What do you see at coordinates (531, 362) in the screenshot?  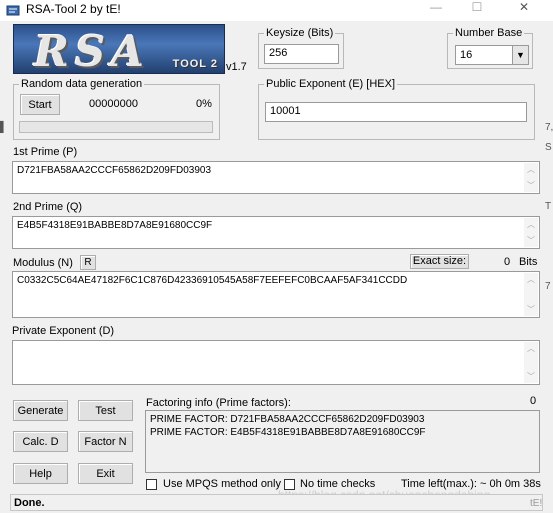 I see `private-exponent-scrollbar: ︿ ﹀` at bounding box center [531, 362].